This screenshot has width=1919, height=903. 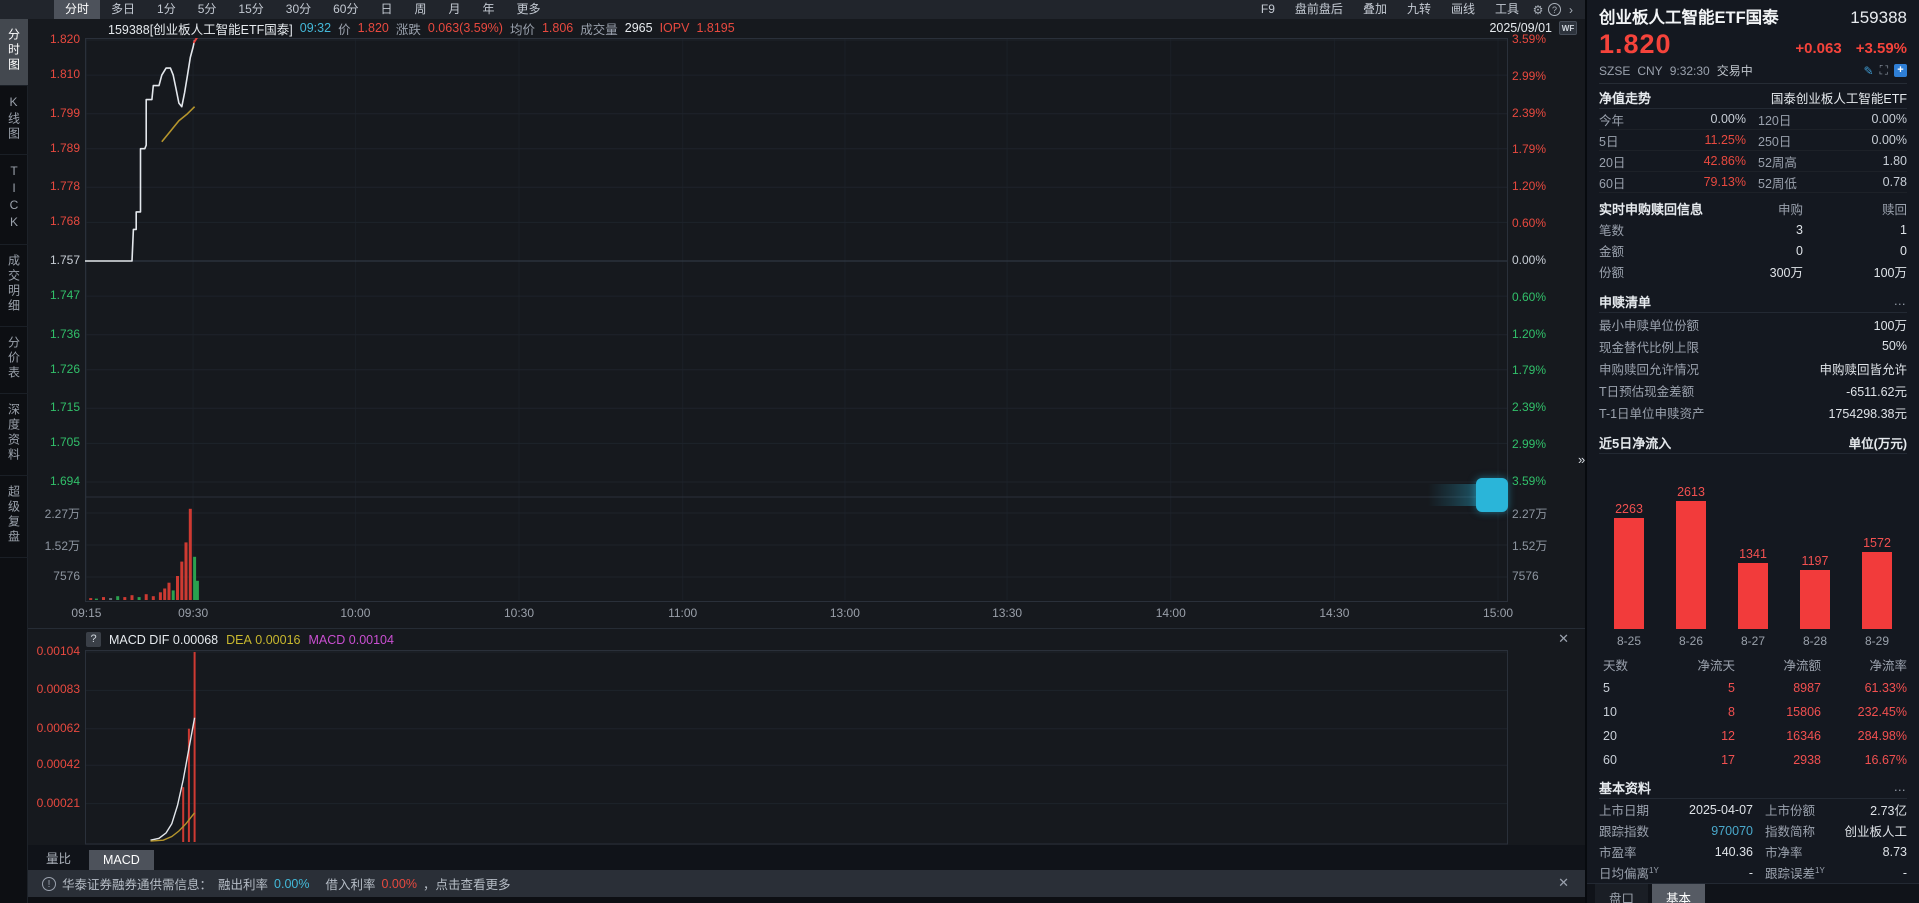 What do you see at coordinates (1622, 893) in the screenshot?
I see `tab-pankou: 盘口` at bounding box center [1622, 893].